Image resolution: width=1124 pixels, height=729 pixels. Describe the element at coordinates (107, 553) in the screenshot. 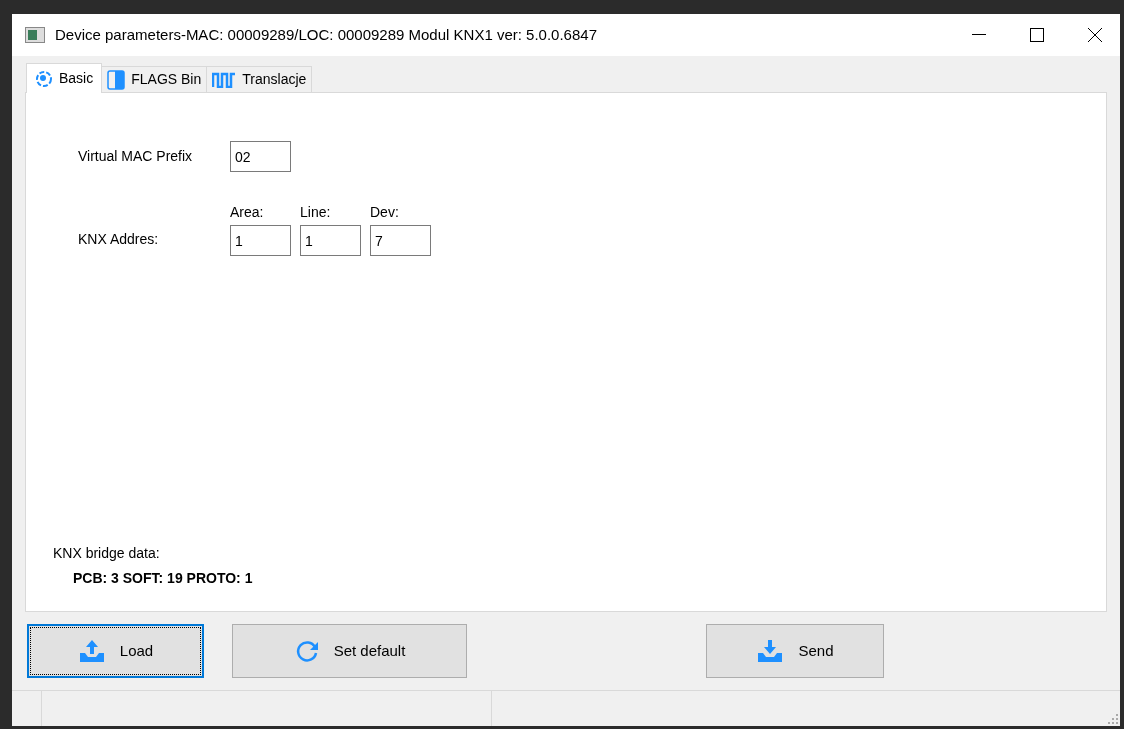

I see `bridge-label: KNX bridge data:` at that location.